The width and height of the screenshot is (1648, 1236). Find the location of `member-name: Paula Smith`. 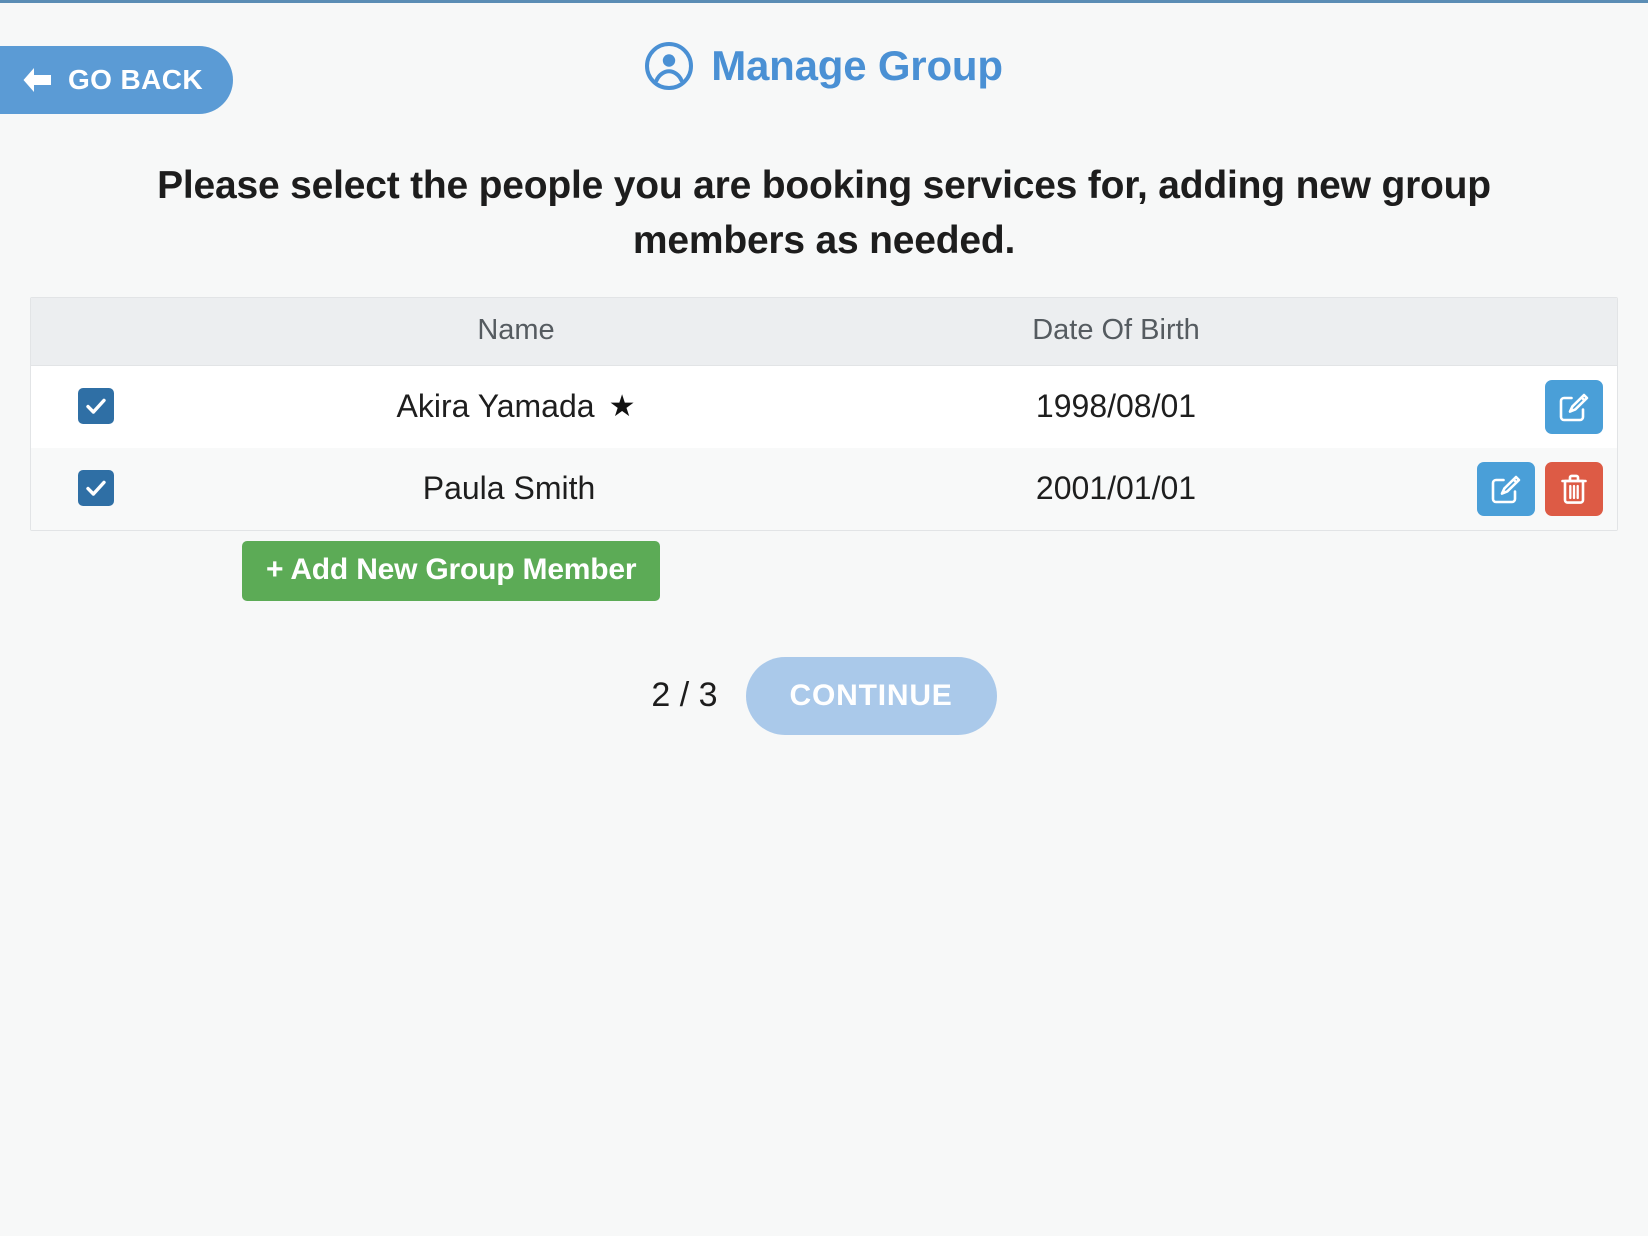

member-name: Paula Smith is located at coordinates (509, 488).